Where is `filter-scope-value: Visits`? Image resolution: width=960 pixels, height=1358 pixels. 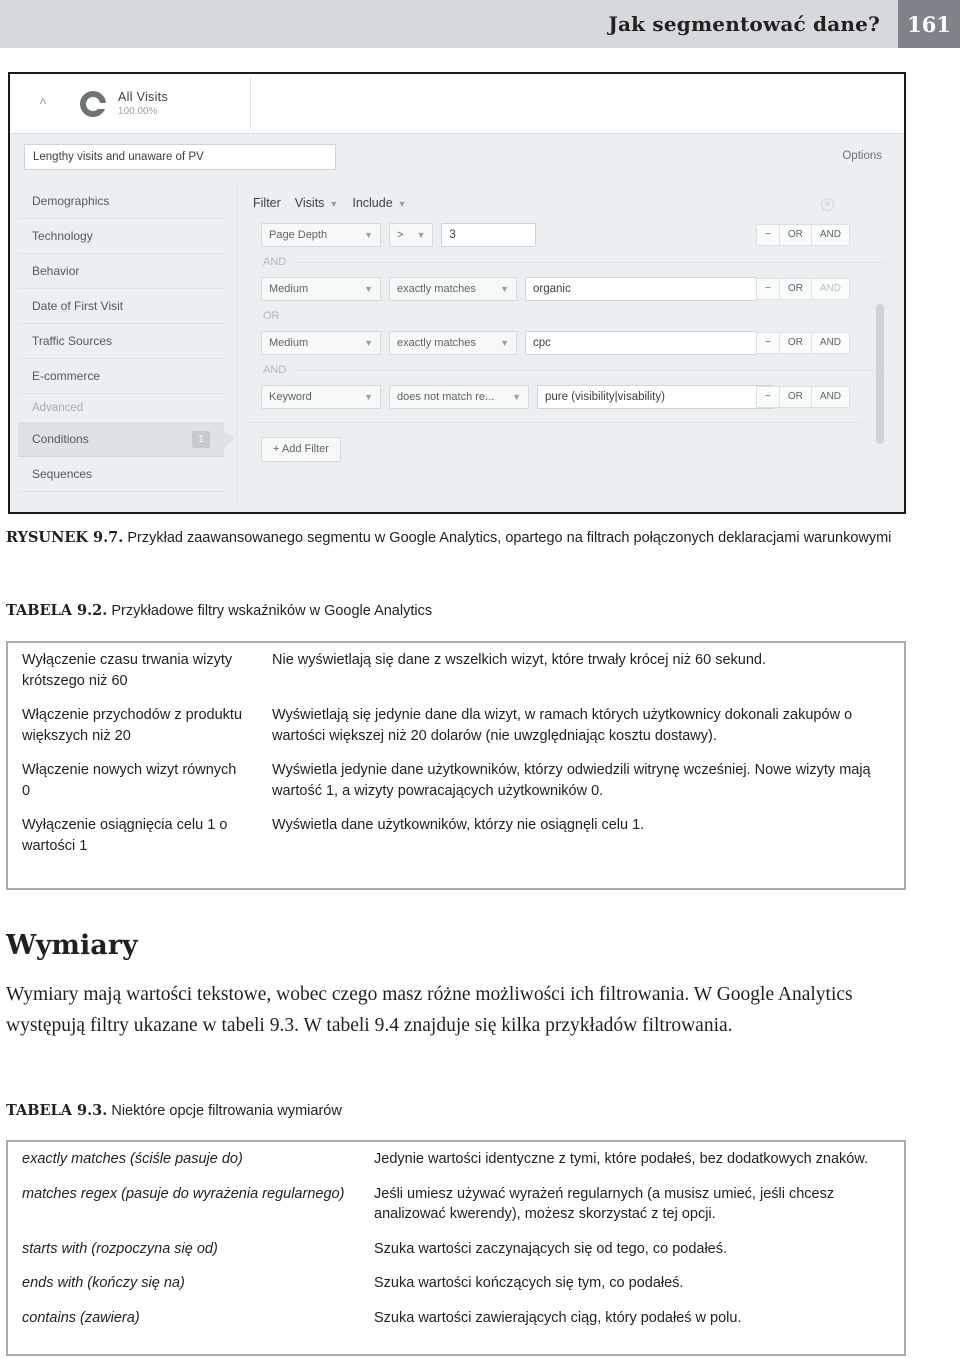 filter-scope-value: Visits is located at coordinates (309, 203).